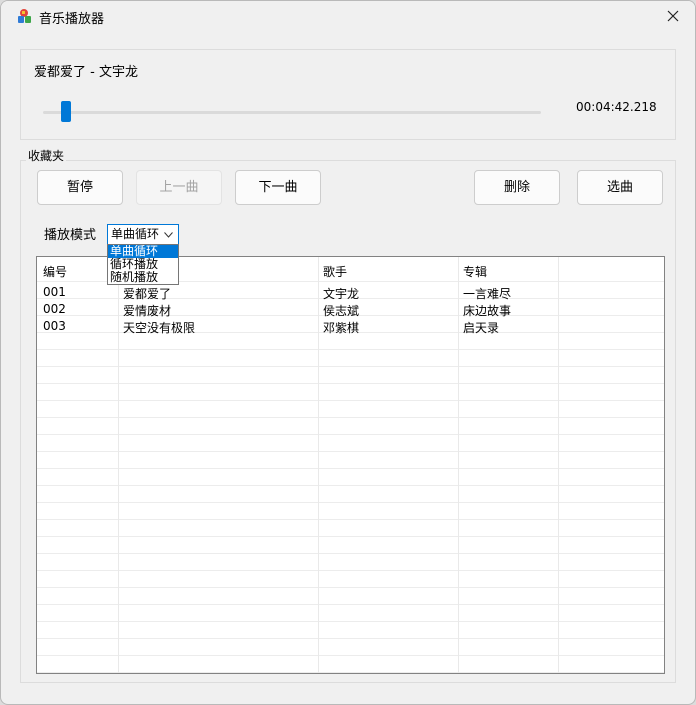  Describe the element at coordinates (55, 271) in the screenshot. I see `column-header-id: 编号` at that location.